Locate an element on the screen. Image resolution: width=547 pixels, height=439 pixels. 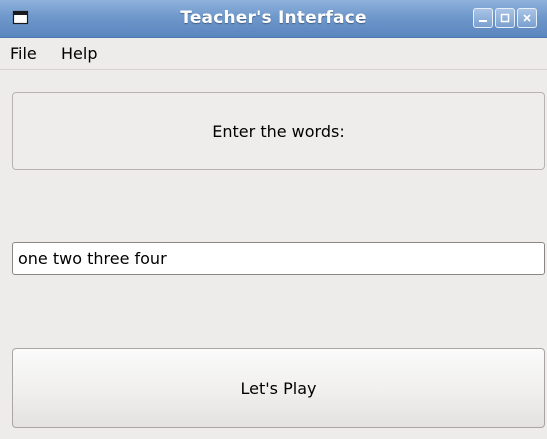
words-input is located at coordinates (278, 258).